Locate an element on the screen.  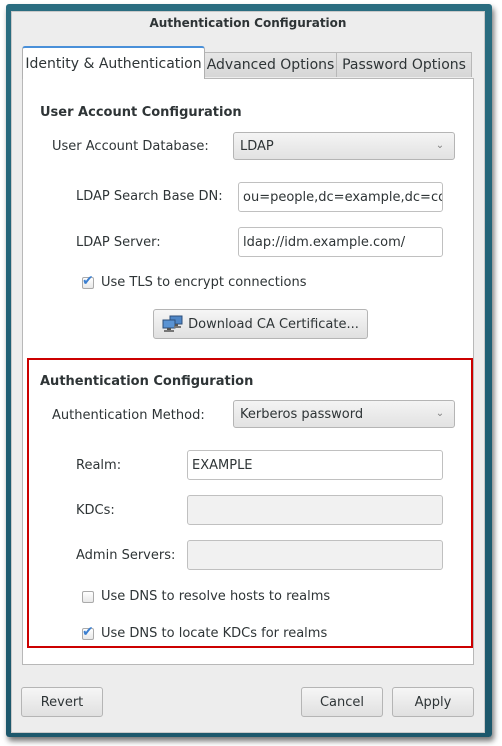
revert-button: Revert is located at coordinates (62, 702).